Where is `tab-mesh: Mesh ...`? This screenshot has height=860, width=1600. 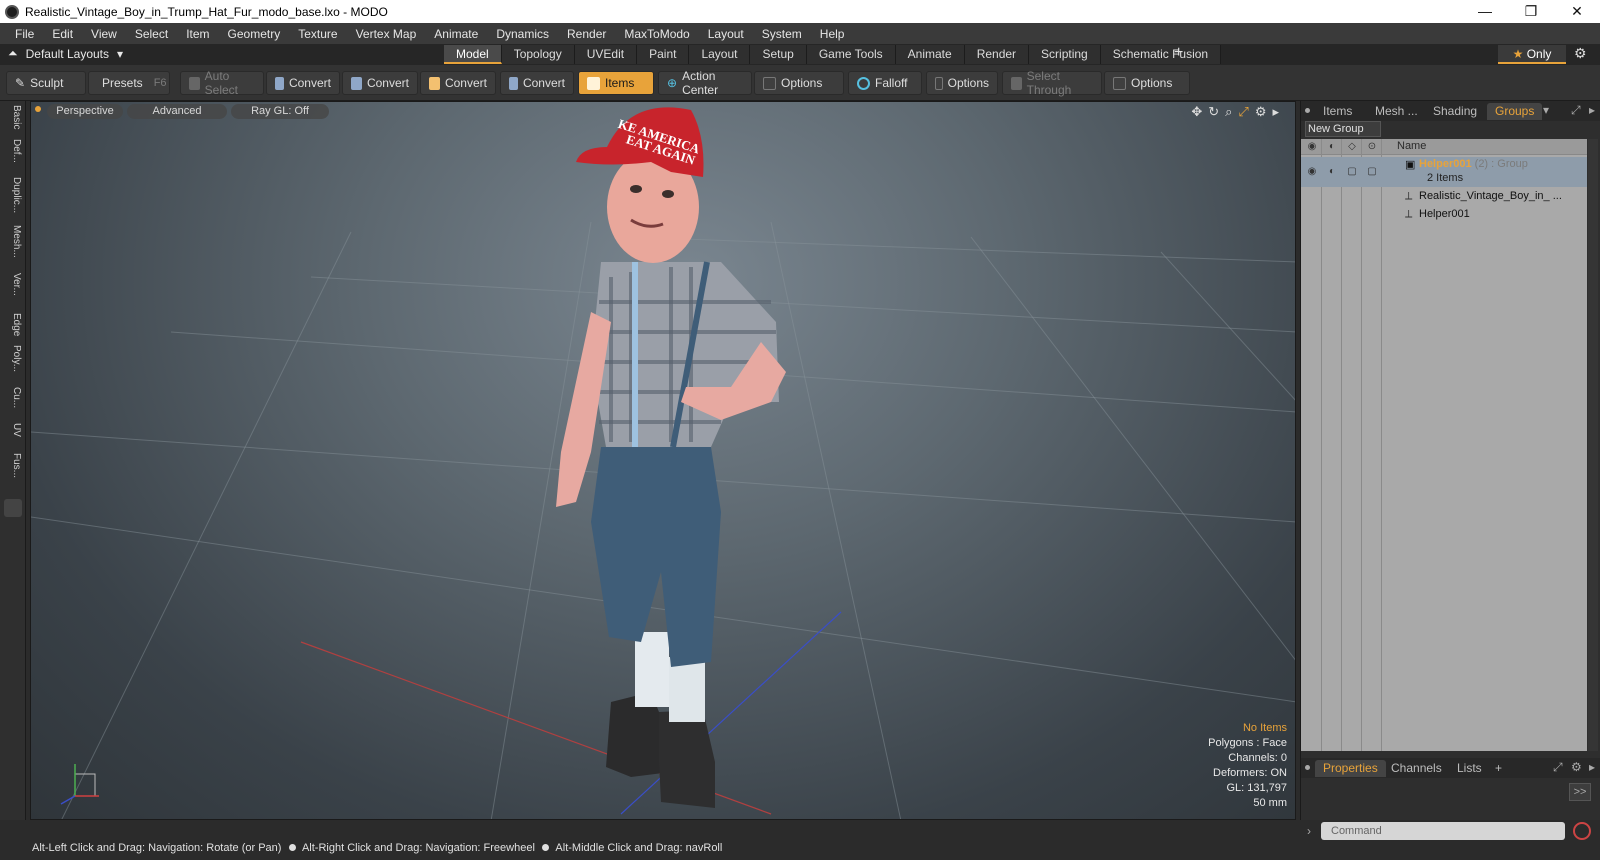
tab-mesh: Mesh ... is located at coordinates (1396, 111).